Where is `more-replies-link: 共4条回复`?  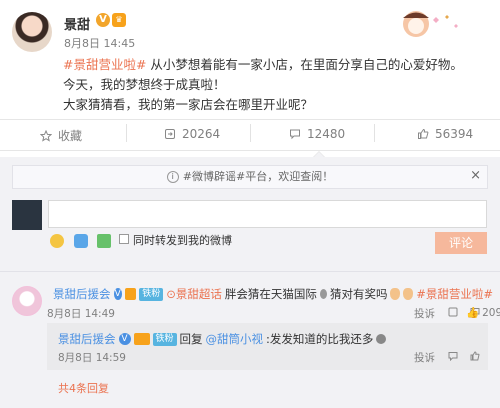 more-replies-link: 共4条回复 is located at coordinates (83, 388).